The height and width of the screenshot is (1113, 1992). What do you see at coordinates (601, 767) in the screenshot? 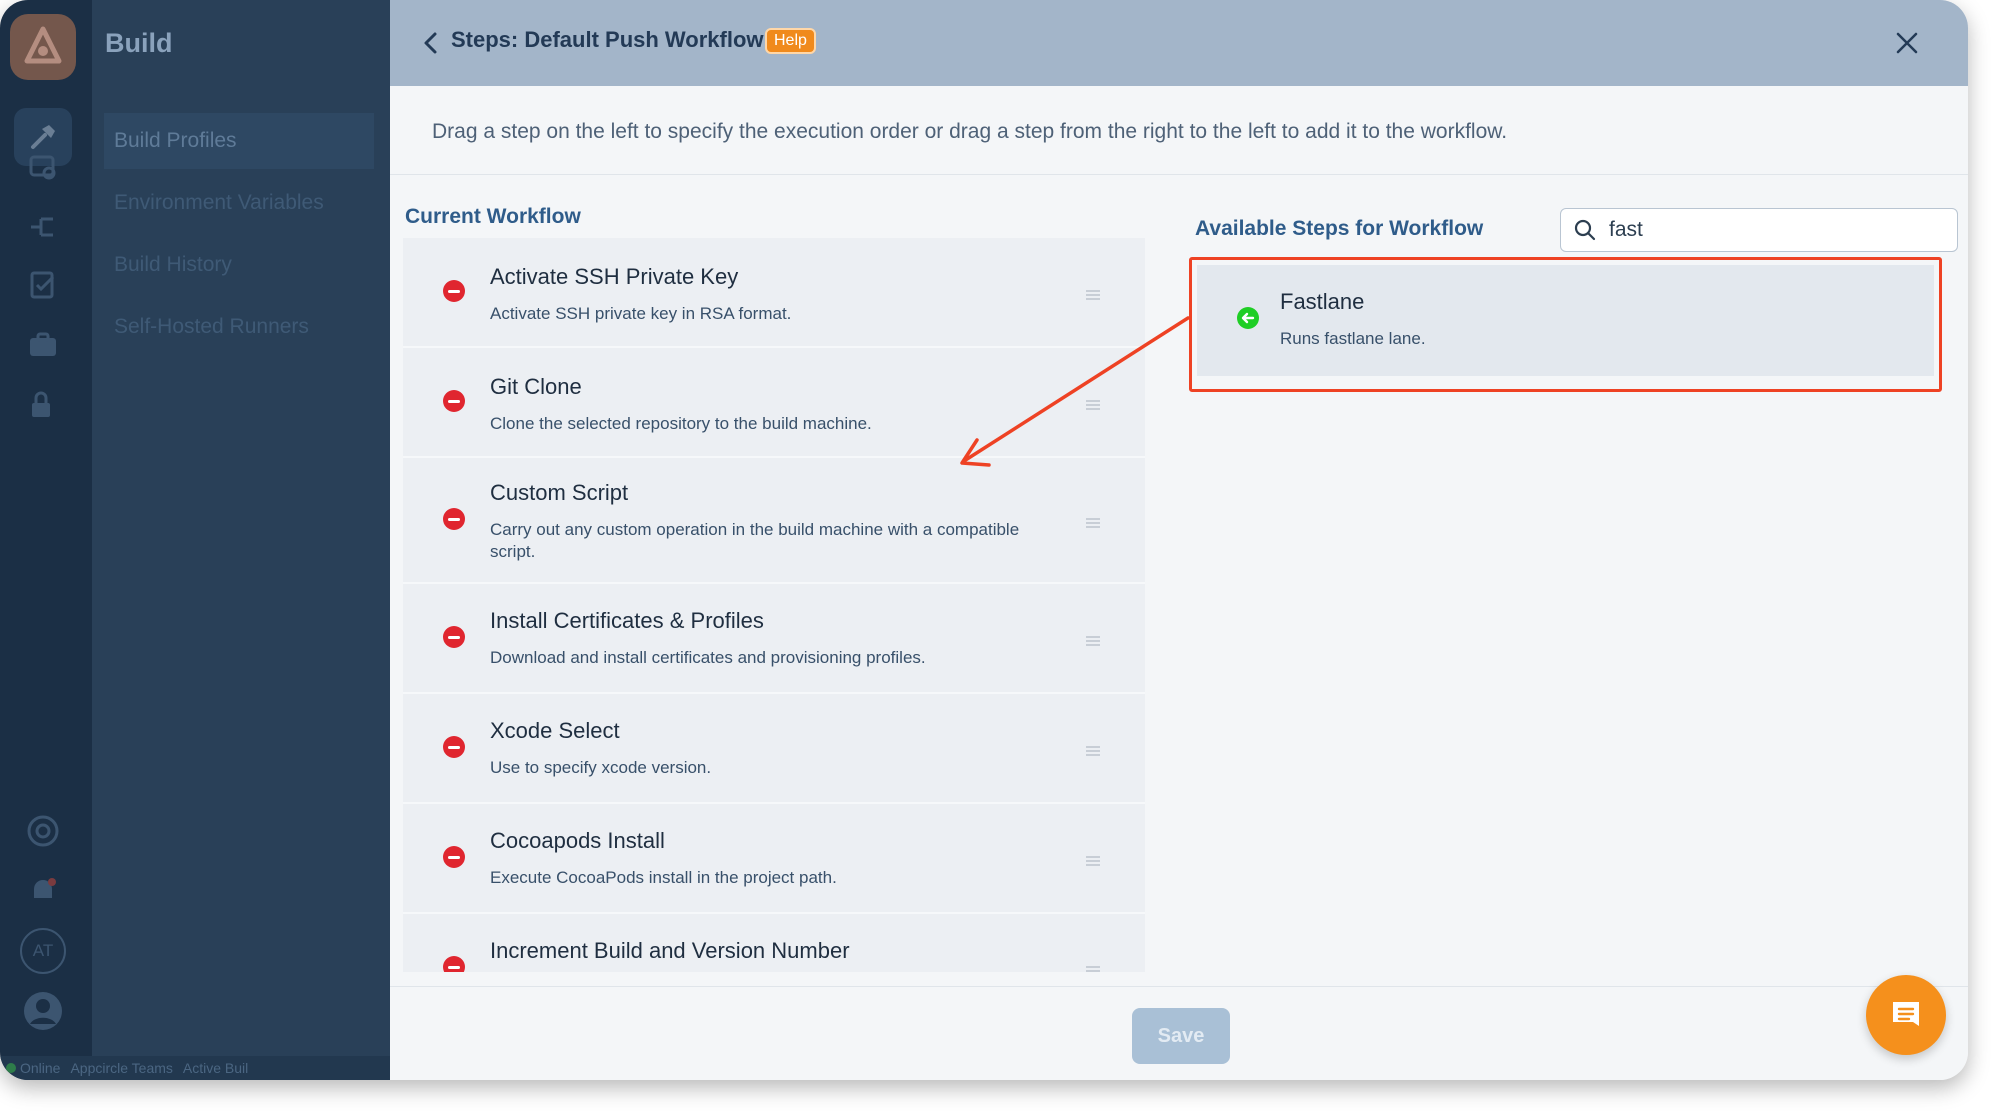
I see `step-description: Use to specify xcode version.` at bounding box center [601, 767].